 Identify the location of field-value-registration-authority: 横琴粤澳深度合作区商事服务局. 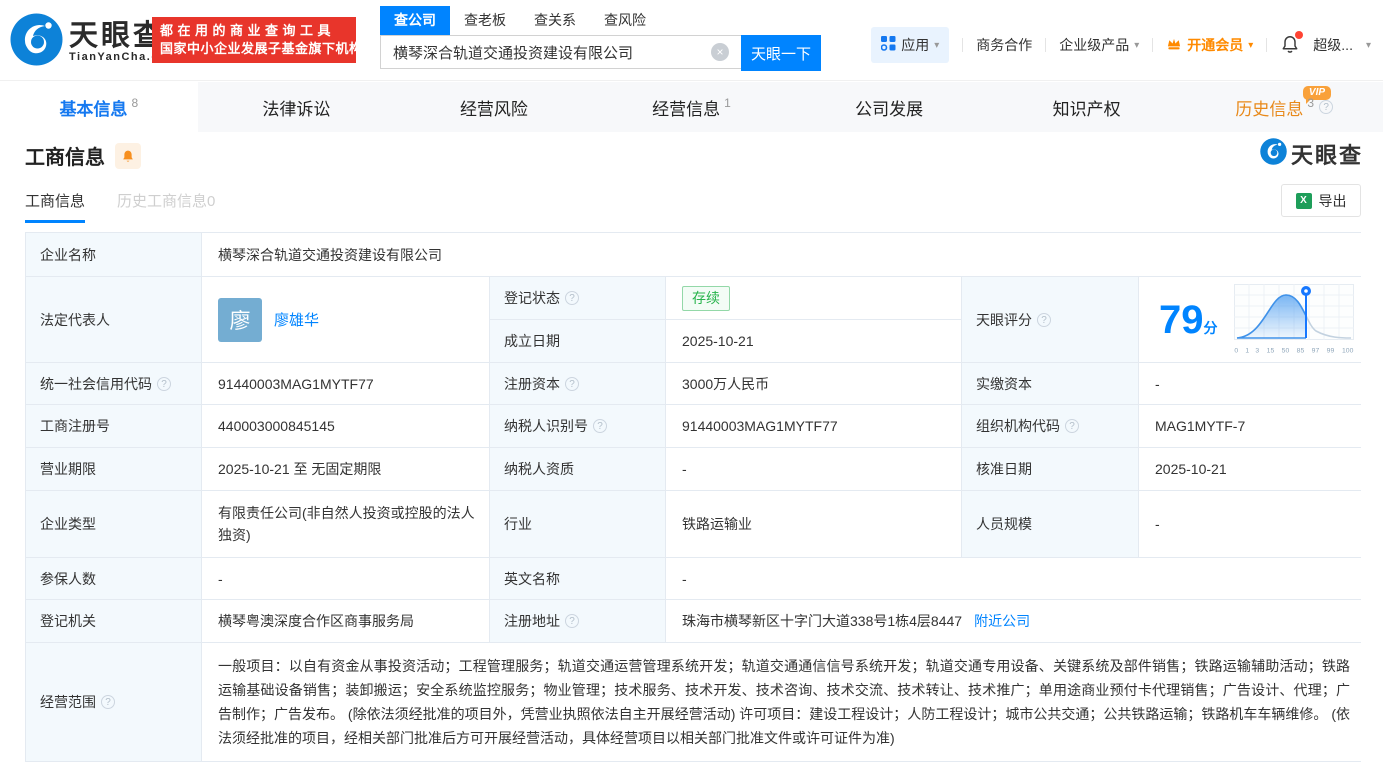
(345, 621).